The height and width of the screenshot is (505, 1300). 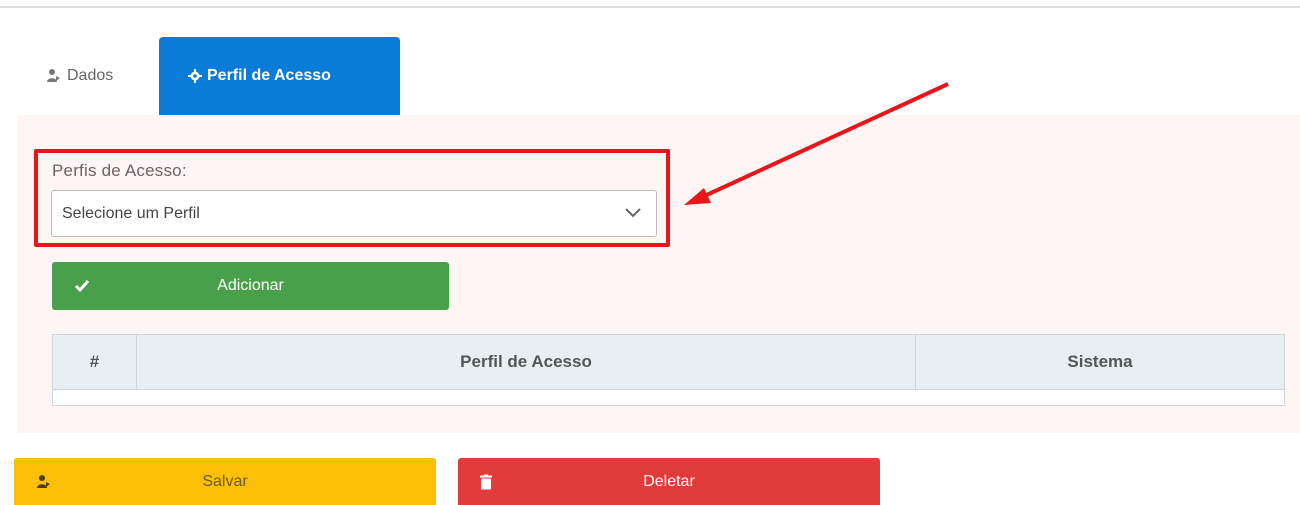 I want to click on column-header-perfil: Perfil de Acesso, so click(x=526, y=362).